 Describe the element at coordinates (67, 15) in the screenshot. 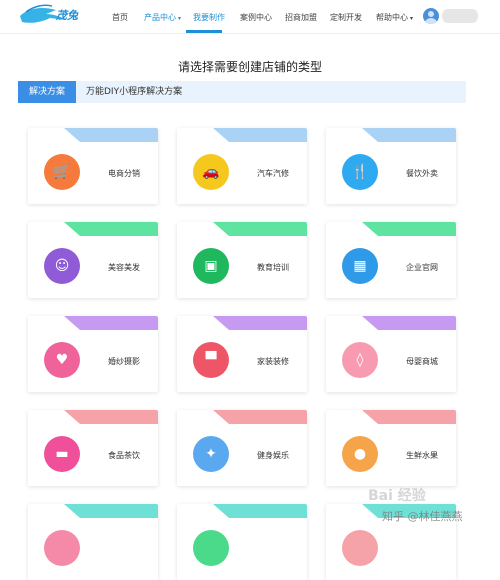

I see `logo-text: 茂兔` at that location.